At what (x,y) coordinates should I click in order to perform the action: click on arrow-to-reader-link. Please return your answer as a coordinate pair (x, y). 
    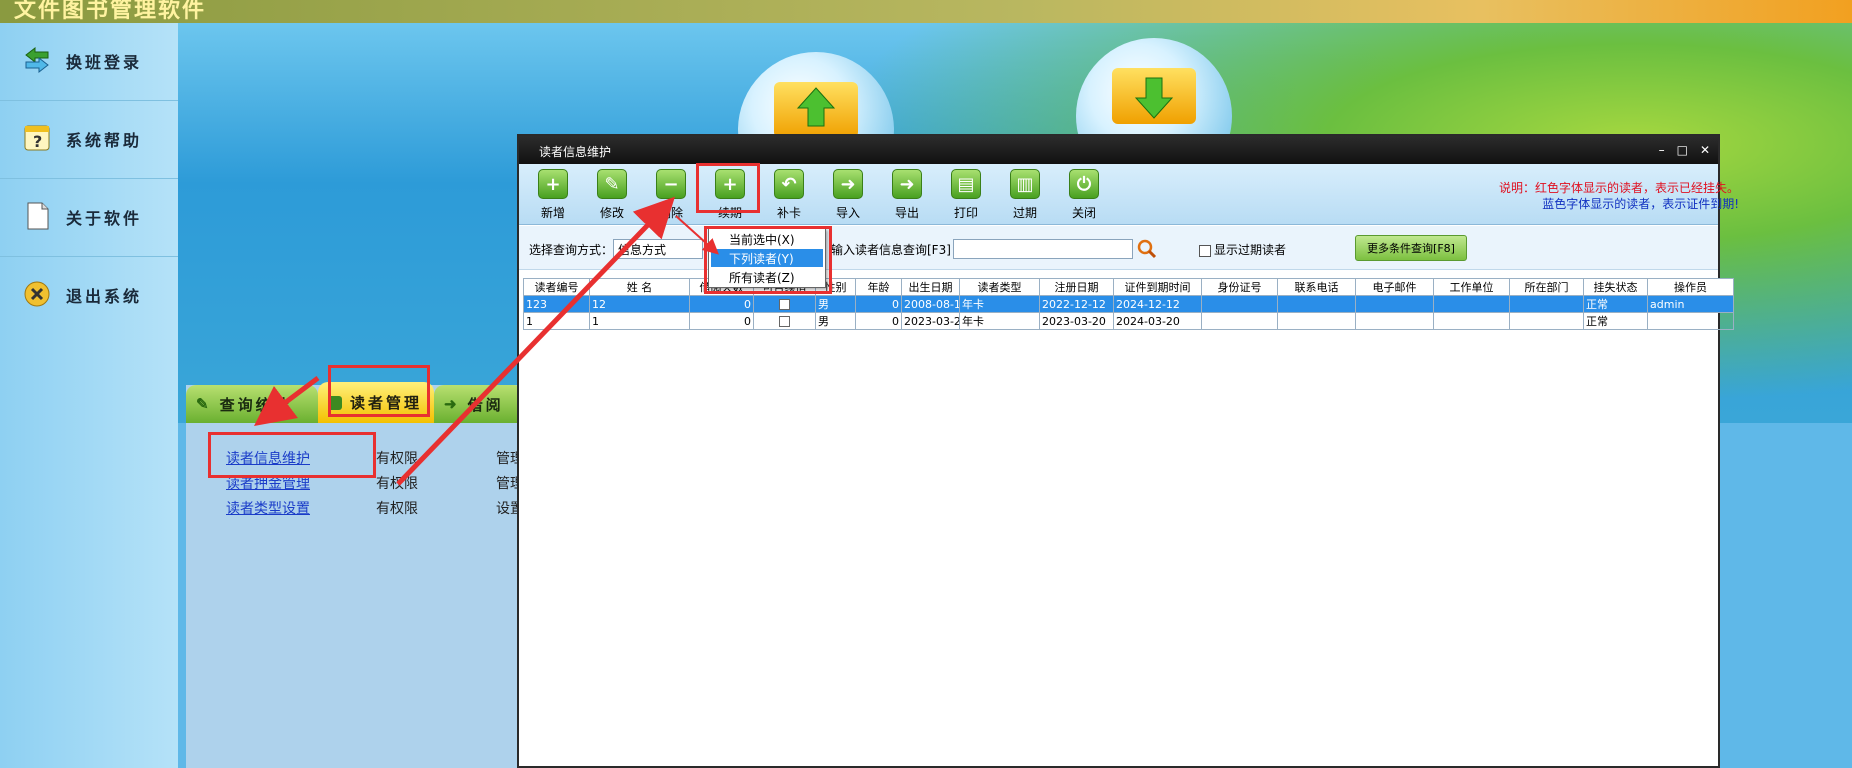
    Looking at the image, I should click on (287, 401).